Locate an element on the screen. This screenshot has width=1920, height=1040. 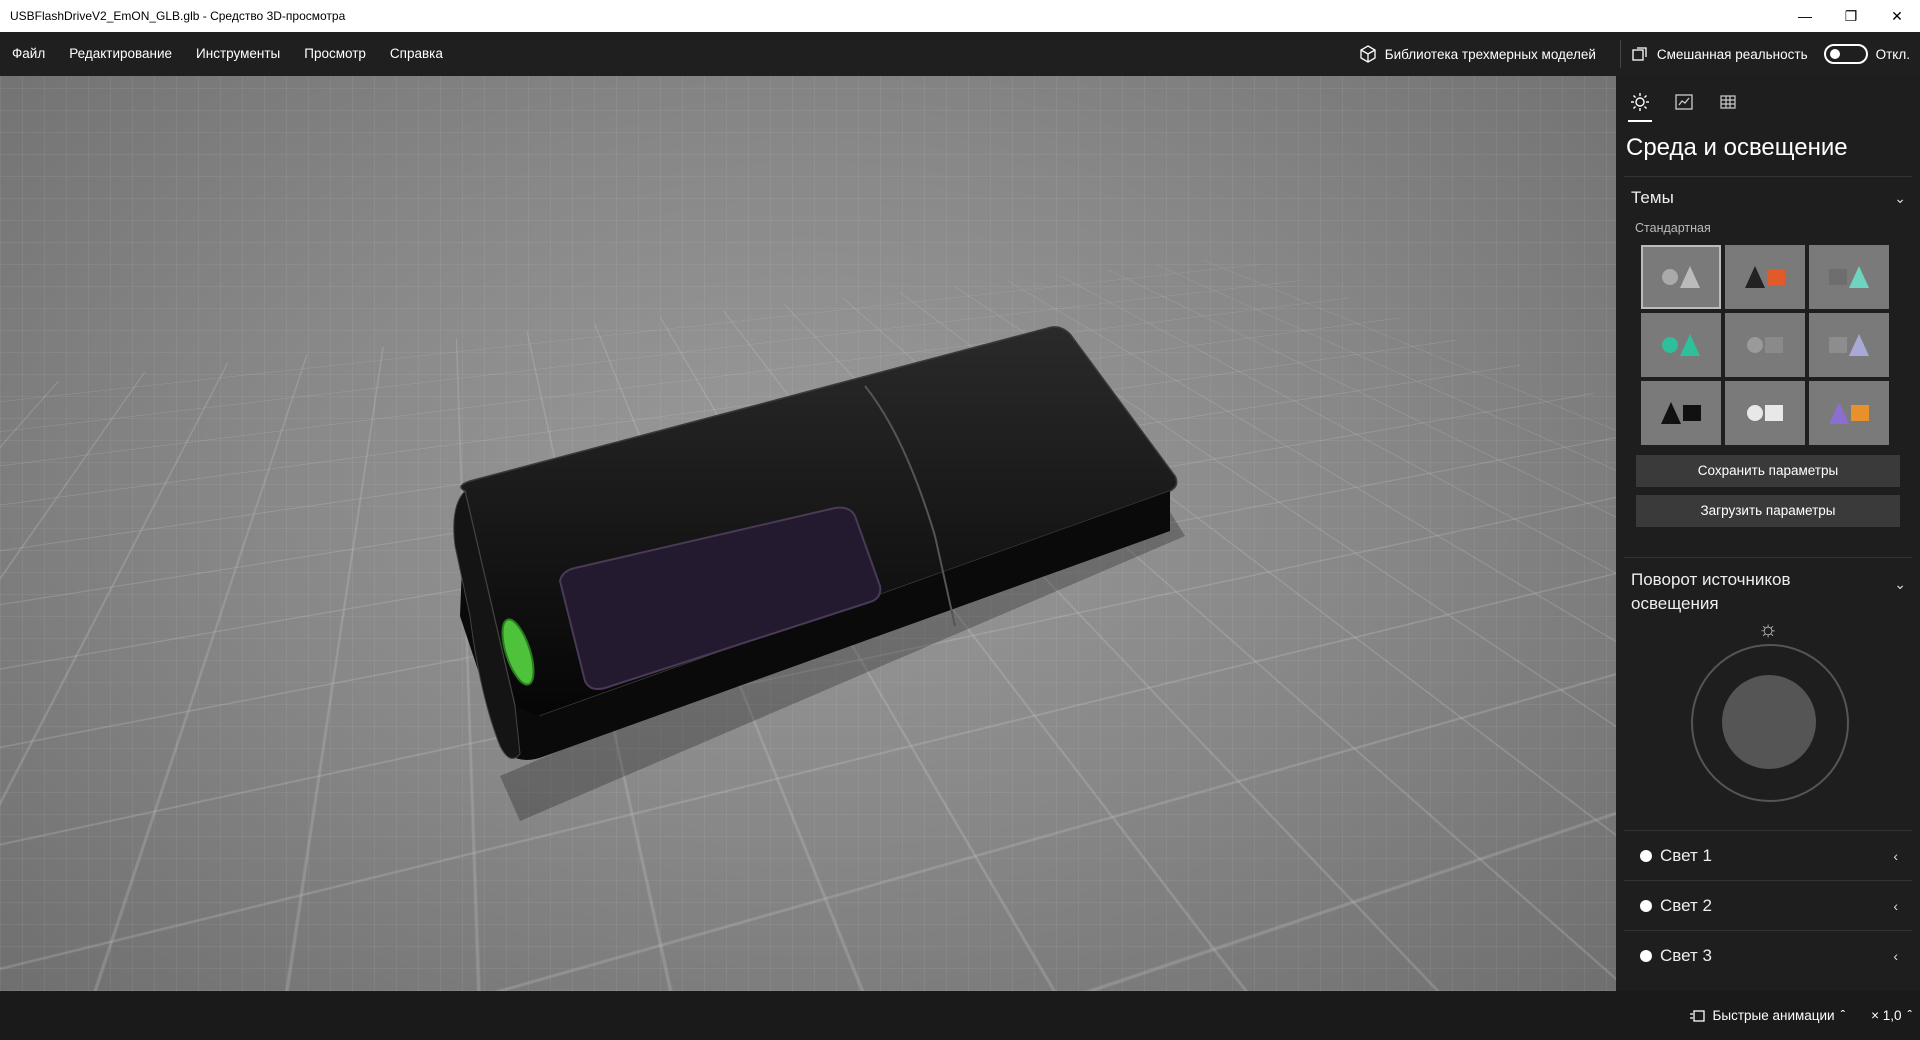
close-button: ✕ is located at coordinates (1897, 16).